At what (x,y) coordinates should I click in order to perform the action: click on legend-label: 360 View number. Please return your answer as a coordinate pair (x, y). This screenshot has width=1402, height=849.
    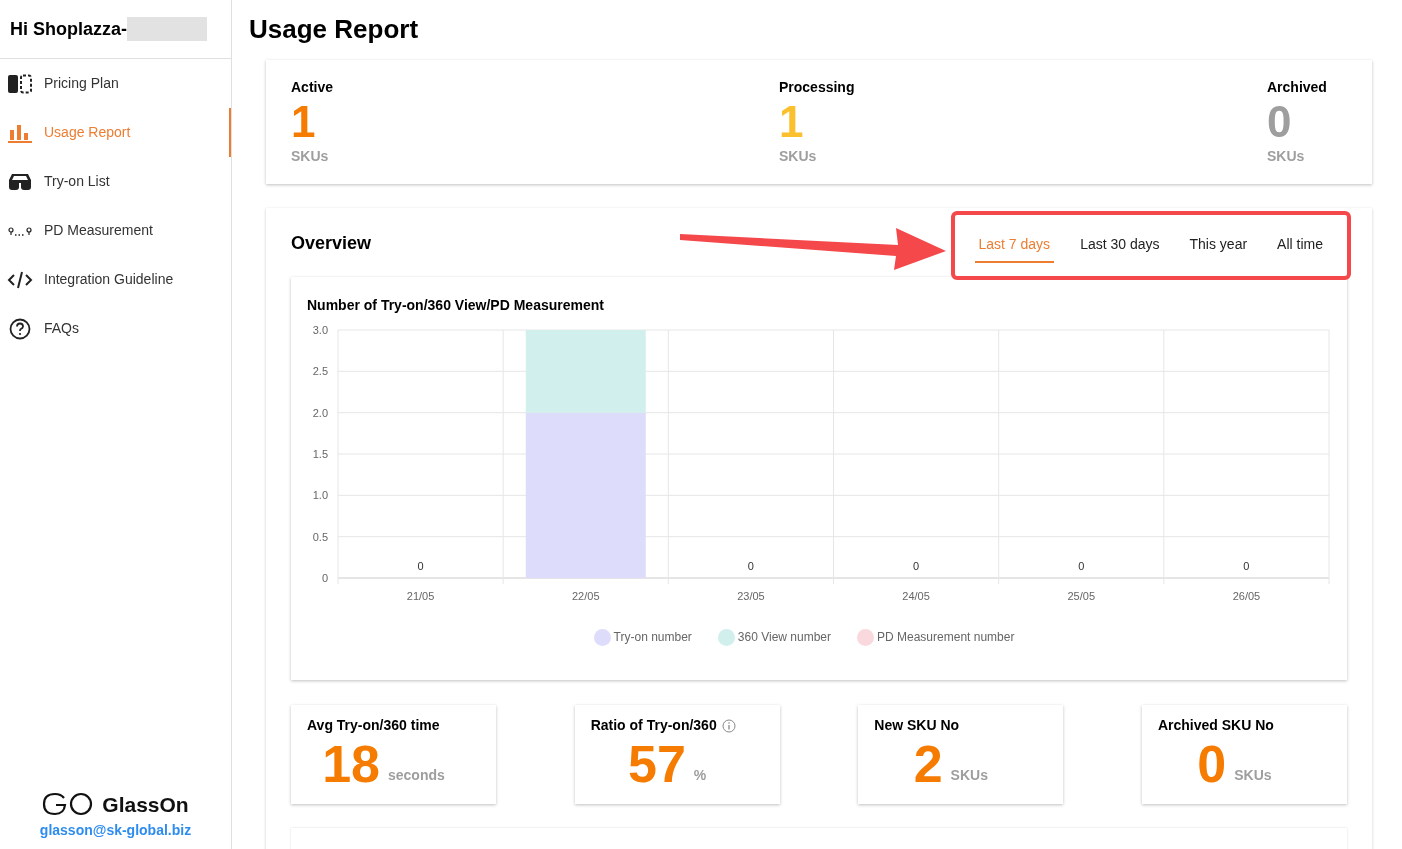
    Looking at the image, I should click on (784, 637).